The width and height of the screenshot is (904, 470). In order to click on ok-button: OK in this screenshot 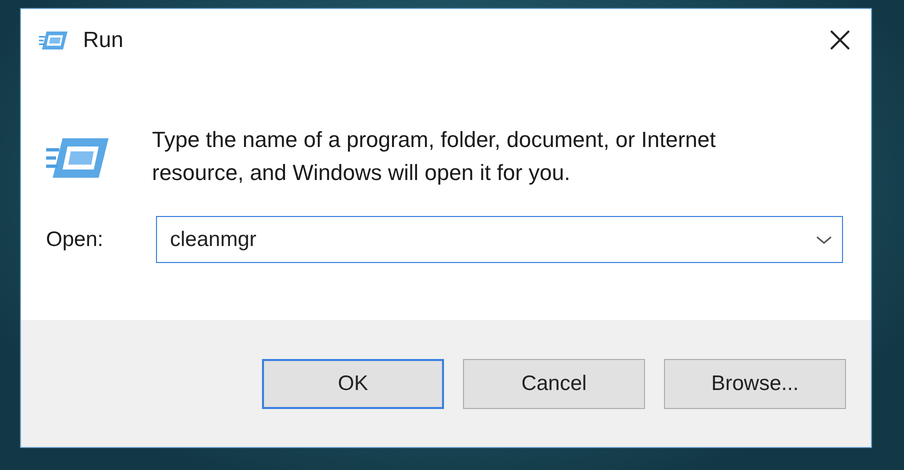, I will do `click(353, 384)`.